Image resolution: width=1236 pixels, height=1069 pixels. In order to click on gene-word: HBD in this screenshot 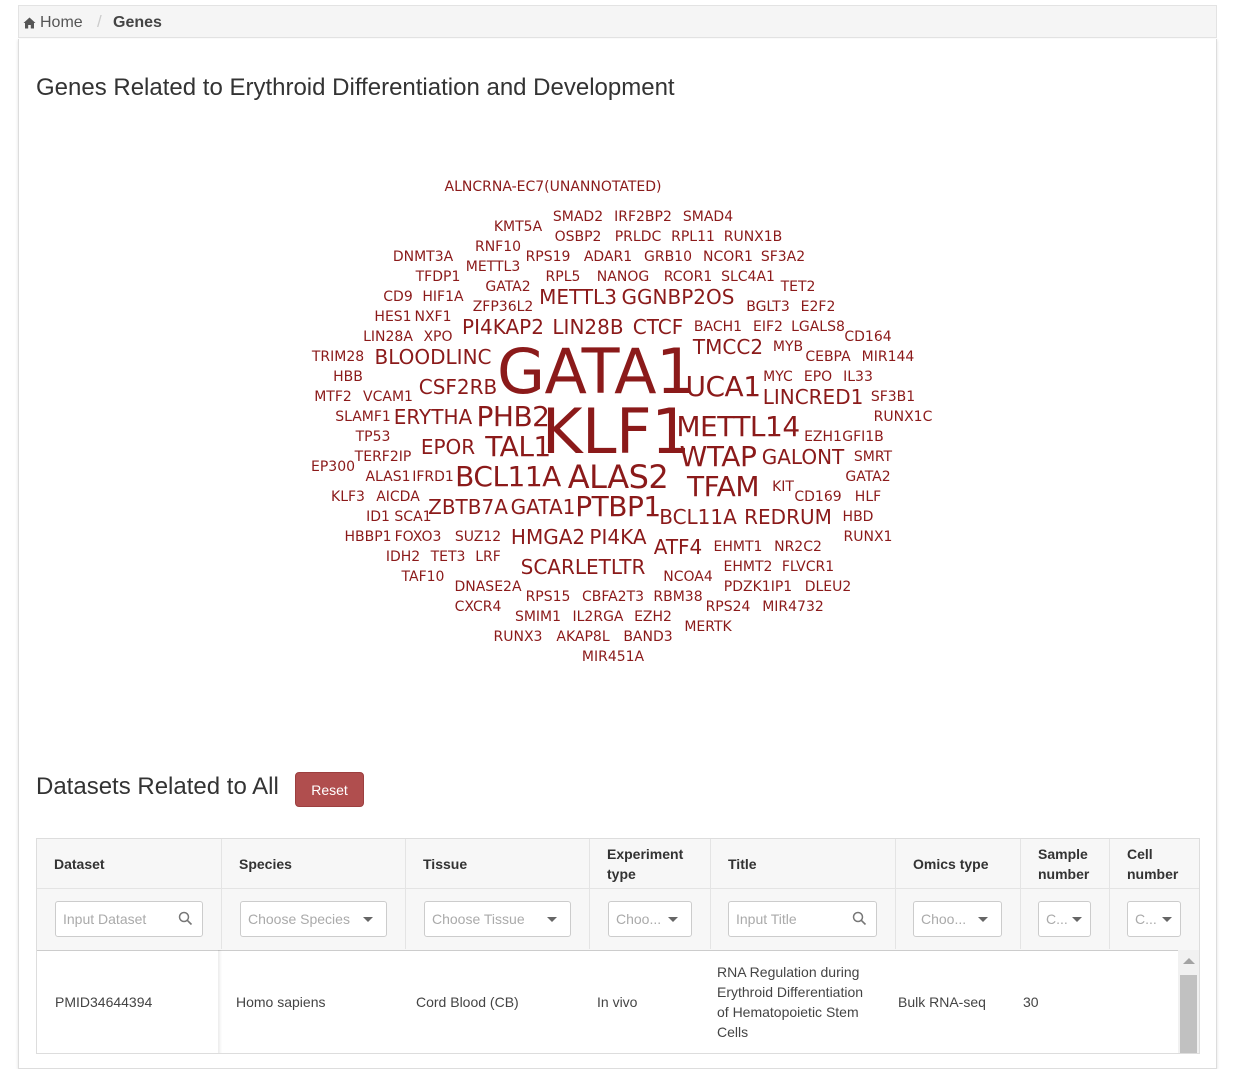, I will do `click(858, 517)`.